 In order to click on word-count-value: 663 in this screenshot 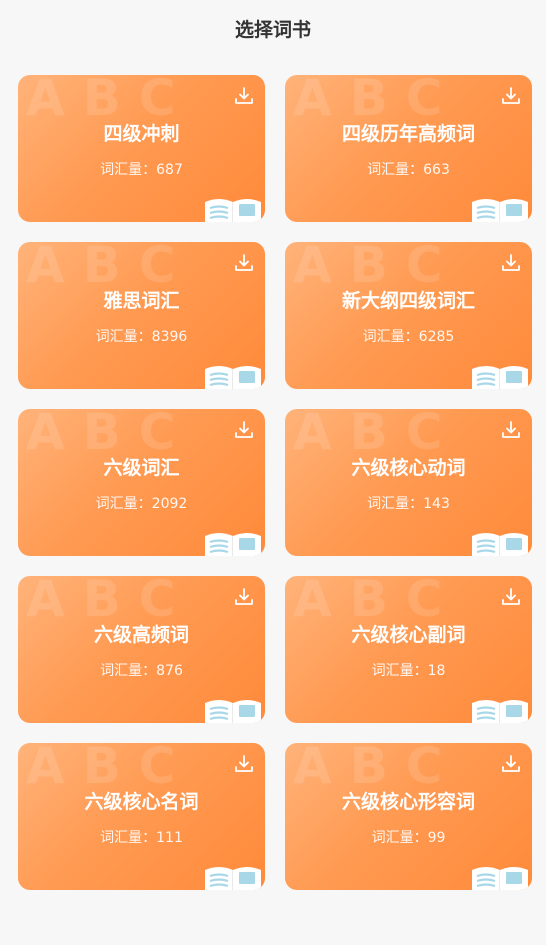, I will do `click(436, 170)`.